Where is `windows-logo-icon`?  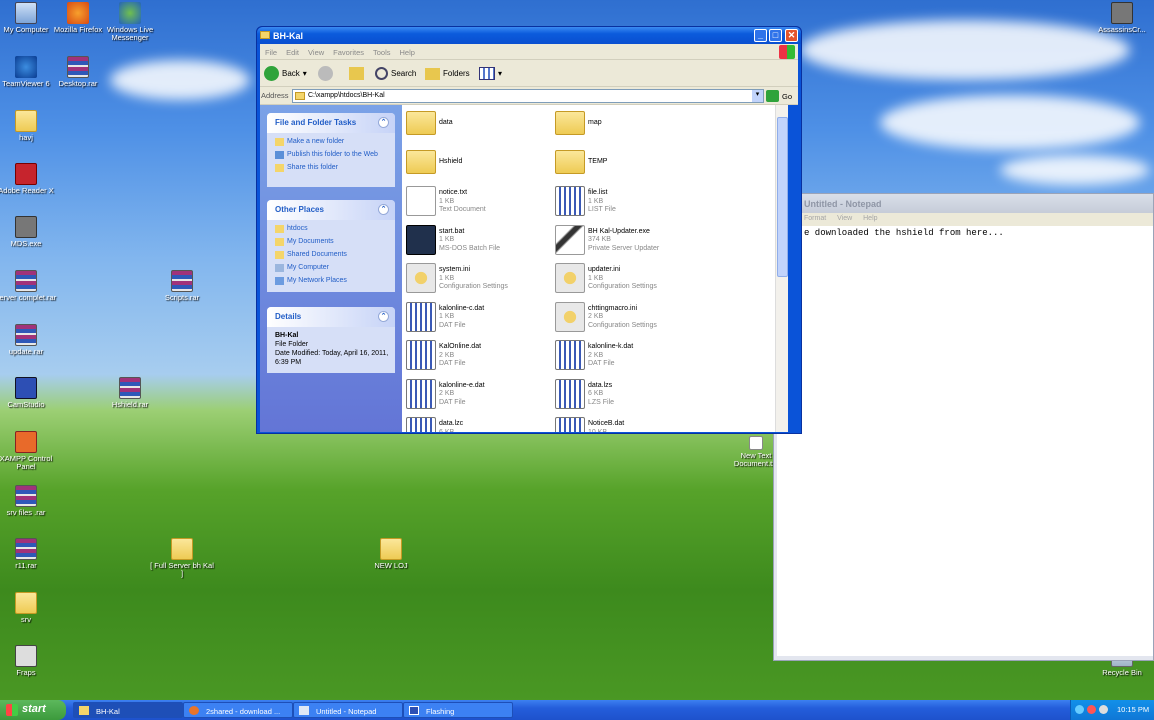 windows-logo-icon is located at coordinates (787, 52).